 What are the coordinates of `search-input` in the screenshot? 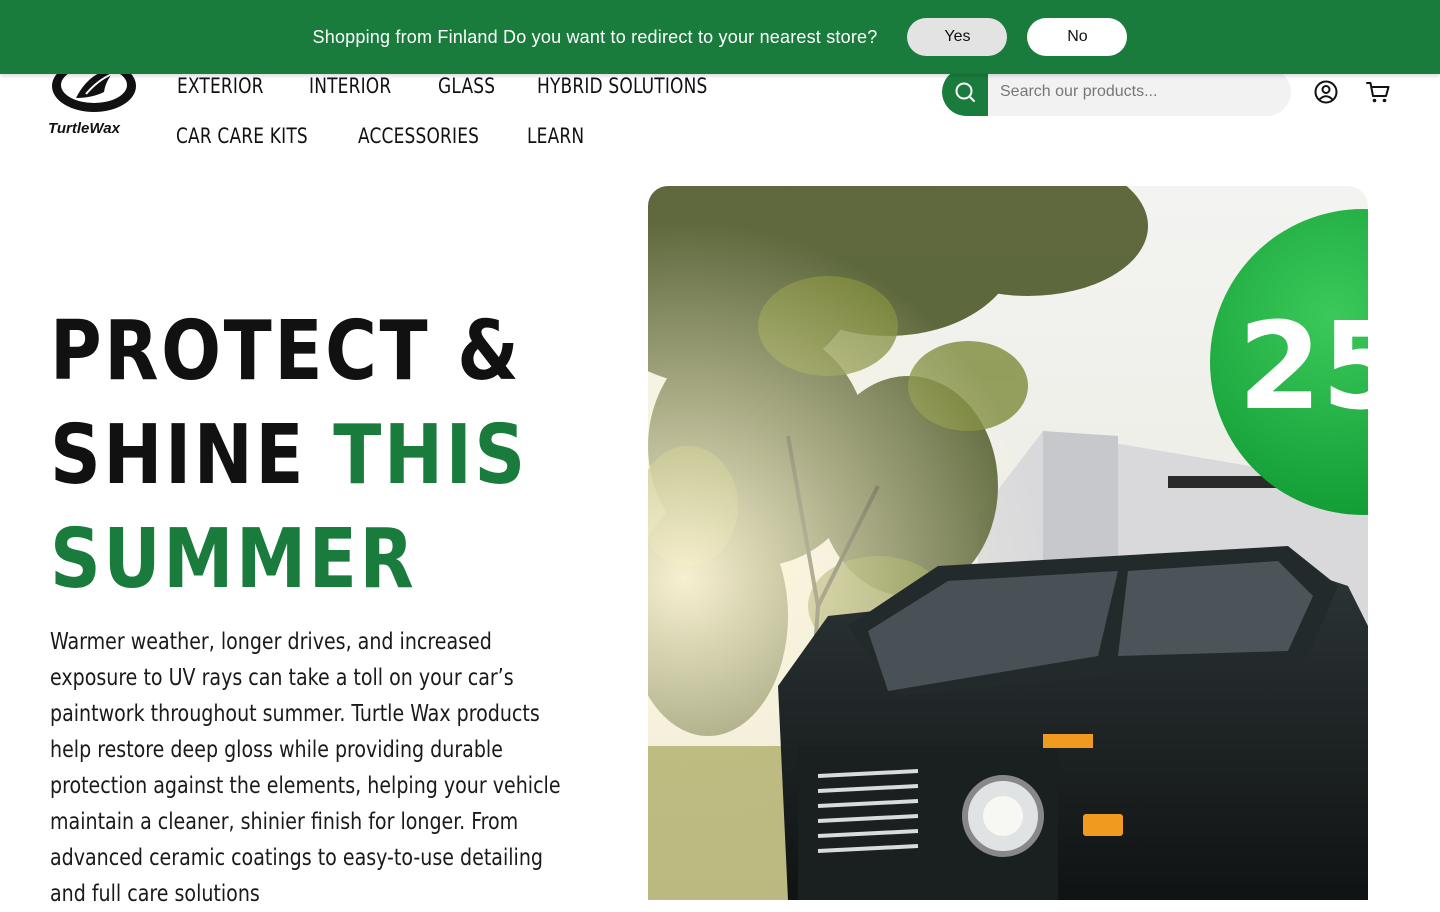 It's located at (1139, 92).